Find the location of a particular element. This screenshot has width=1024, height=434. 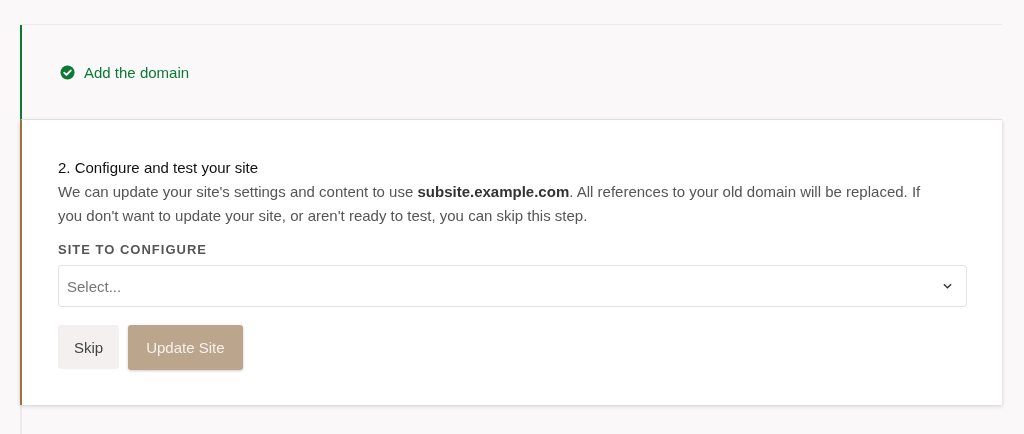

step-title: Add the domain is located at coordinates (137, 72).